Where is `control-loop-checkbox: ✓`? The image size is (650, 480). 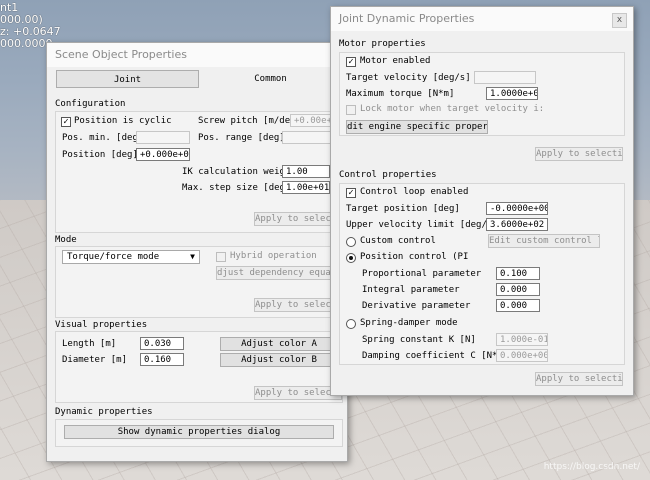 control-loop-checkbox: ✓ is located at coordinates (351, 193).